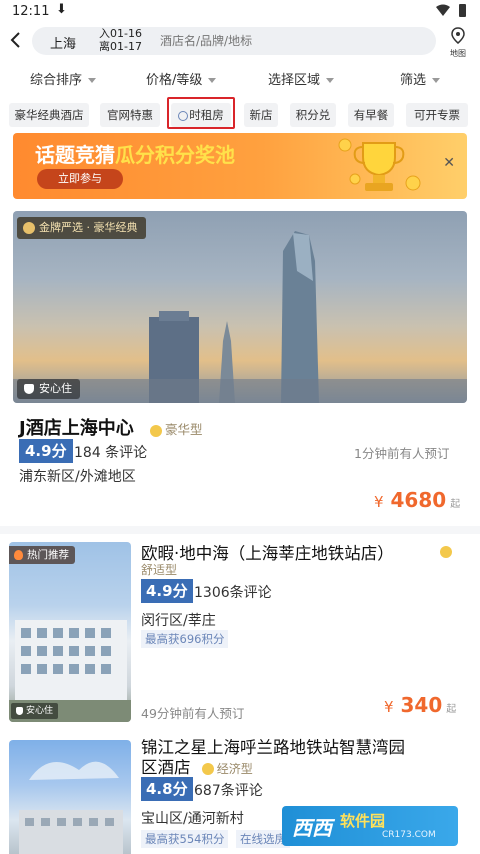 Image resolution: width=480 pixels, height=854 pixels. What do you see at coordinates (192, 819) in the screenshot?
I see `hotel-area: 宝山区/通河新村` at bounding box center [192, 819].